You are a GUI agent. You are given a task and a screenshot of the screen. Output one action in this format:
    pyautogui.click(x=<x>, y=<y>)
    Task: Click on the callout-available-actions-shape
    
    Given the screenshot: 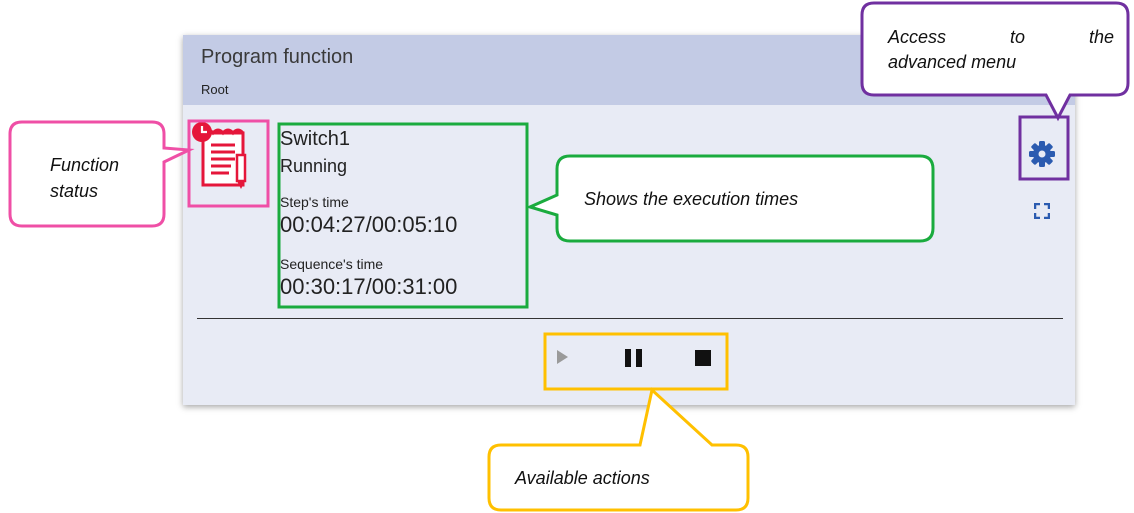 What is the action you would take?
    pyautogui.click(x=618, y=449)
    